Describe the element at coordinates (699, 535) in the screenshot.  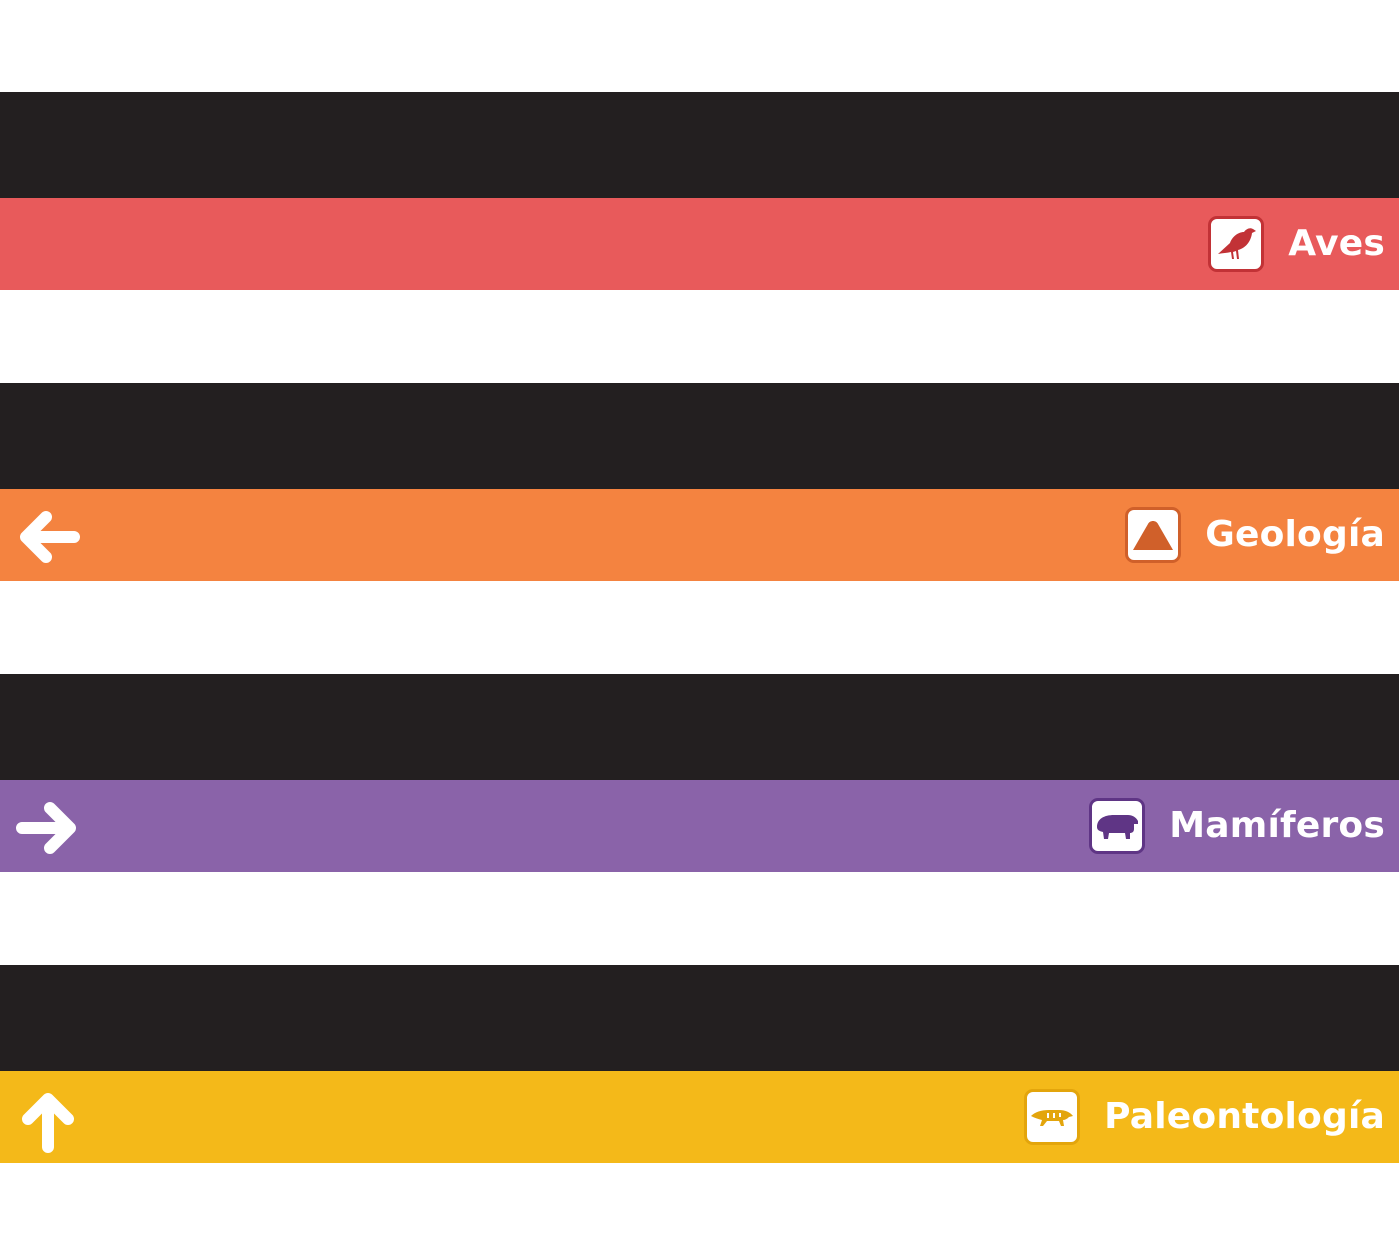
I see `sign-band-geologia: Geología` at that location.